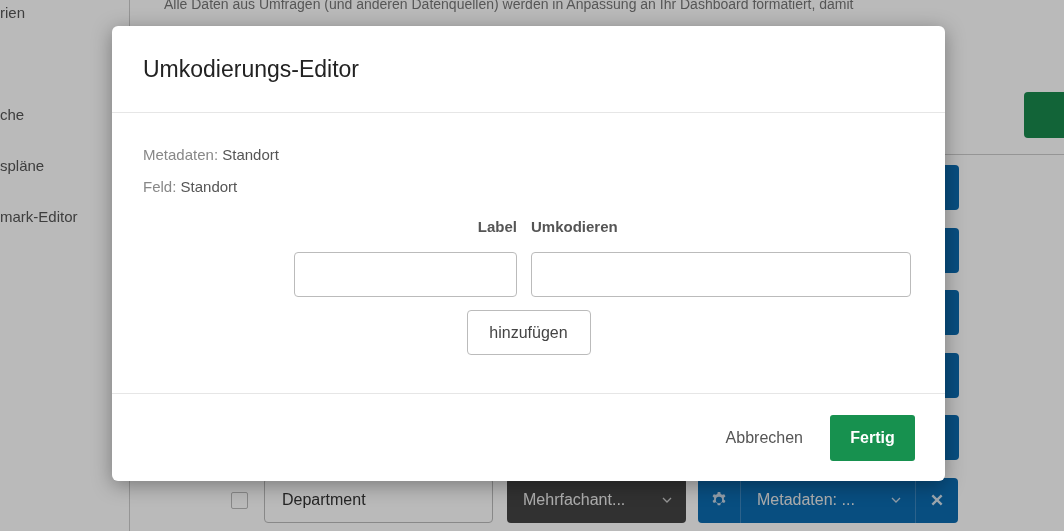 The image size is (1064, 531). I want to click on label-field, so click(405, 274).